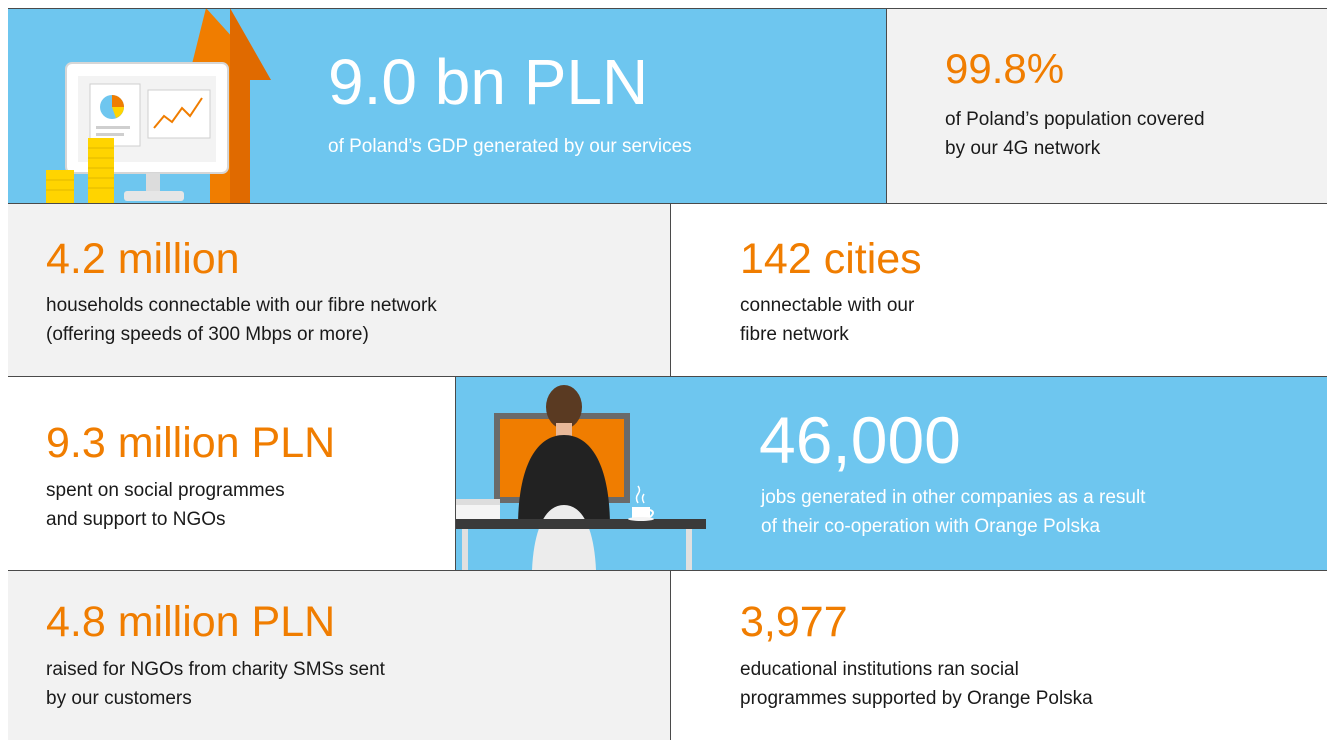  What do you see at coordinates (119, 698) in the screenshot?
I see `charity-description-line: by our customers` at bounding box center [119, 698].